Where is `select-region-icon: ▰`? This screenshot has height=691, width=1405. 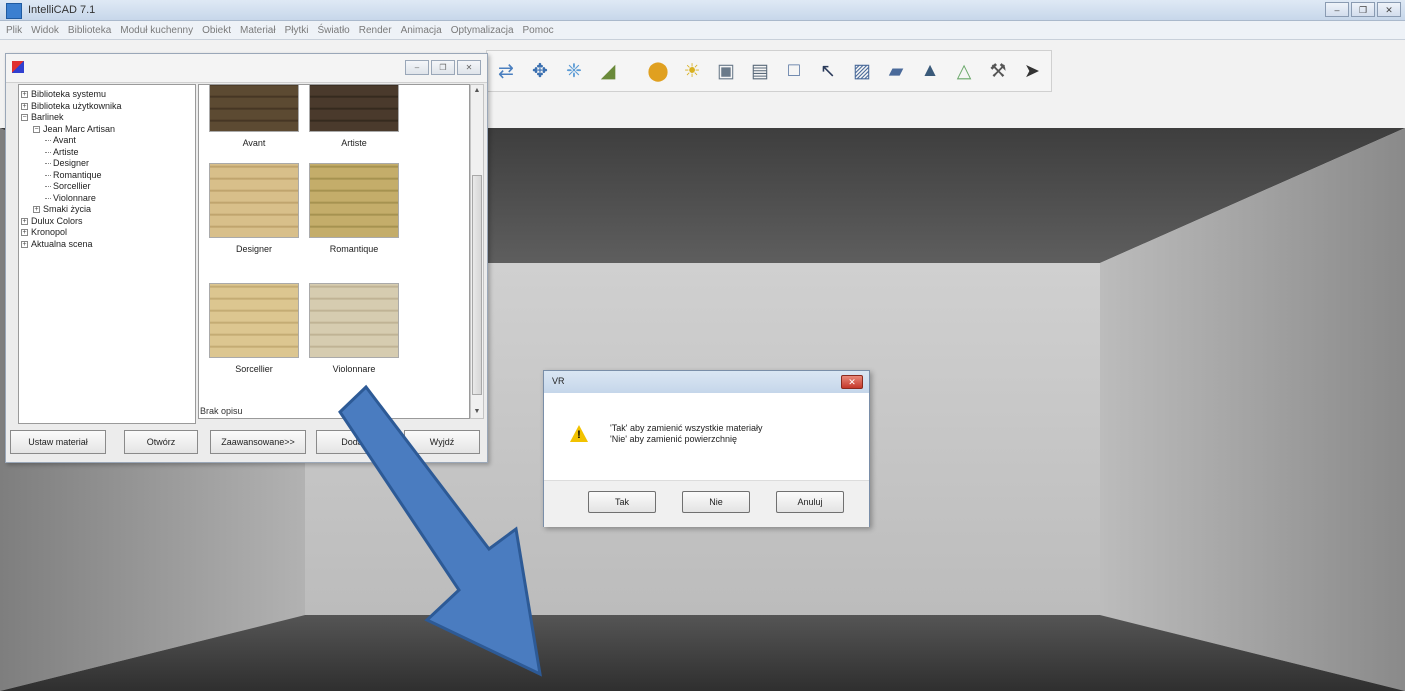
select-region-icon: ▰ is located at coordinates (896, 71).